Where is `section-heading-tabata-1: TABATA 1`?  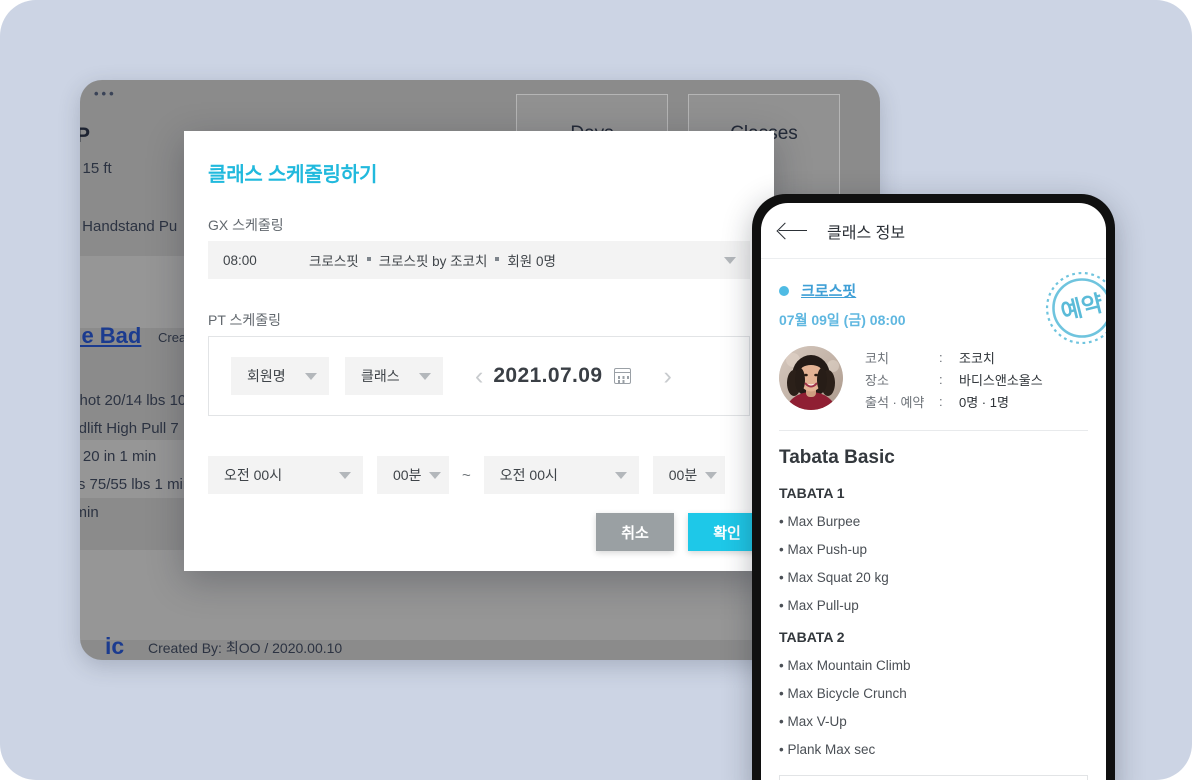 section-heading-tabata-1: TABATA 1 is located at coordinates (812, 493).